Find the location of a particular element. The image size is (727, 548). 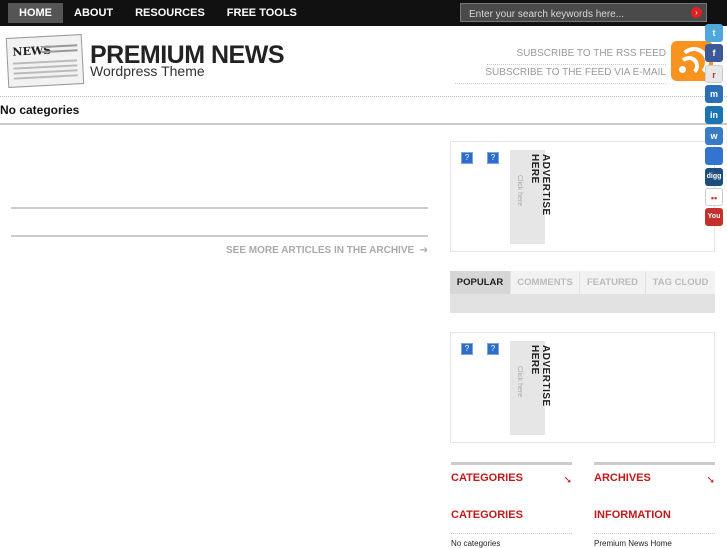

windows-live-icon: w is located at coordinates (714, 136).